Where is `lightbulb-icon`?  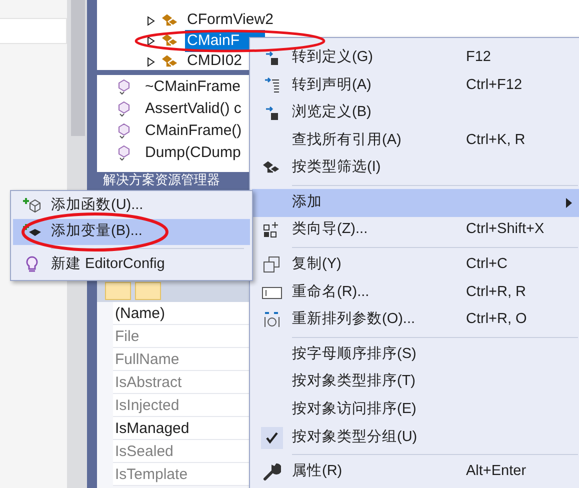
lightbulb-icon is located at coordinates (32, 265).